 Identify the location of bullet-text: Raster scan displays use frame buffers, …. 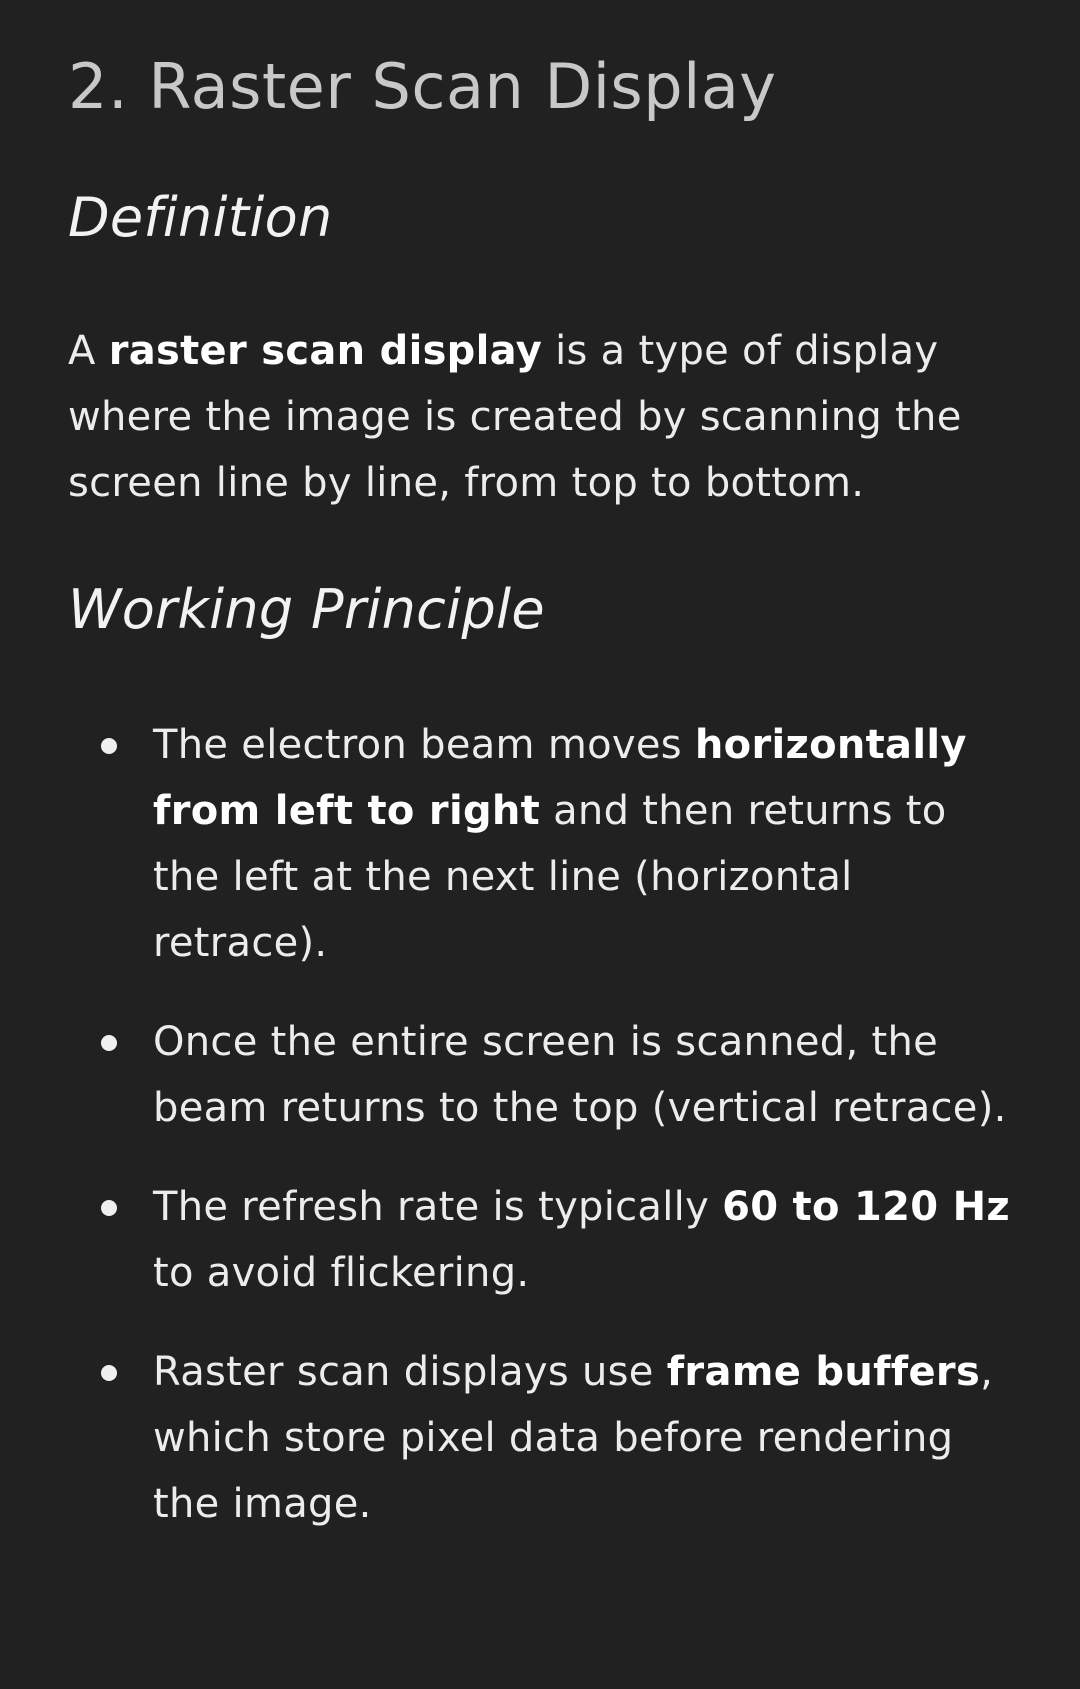
(573, 1438).